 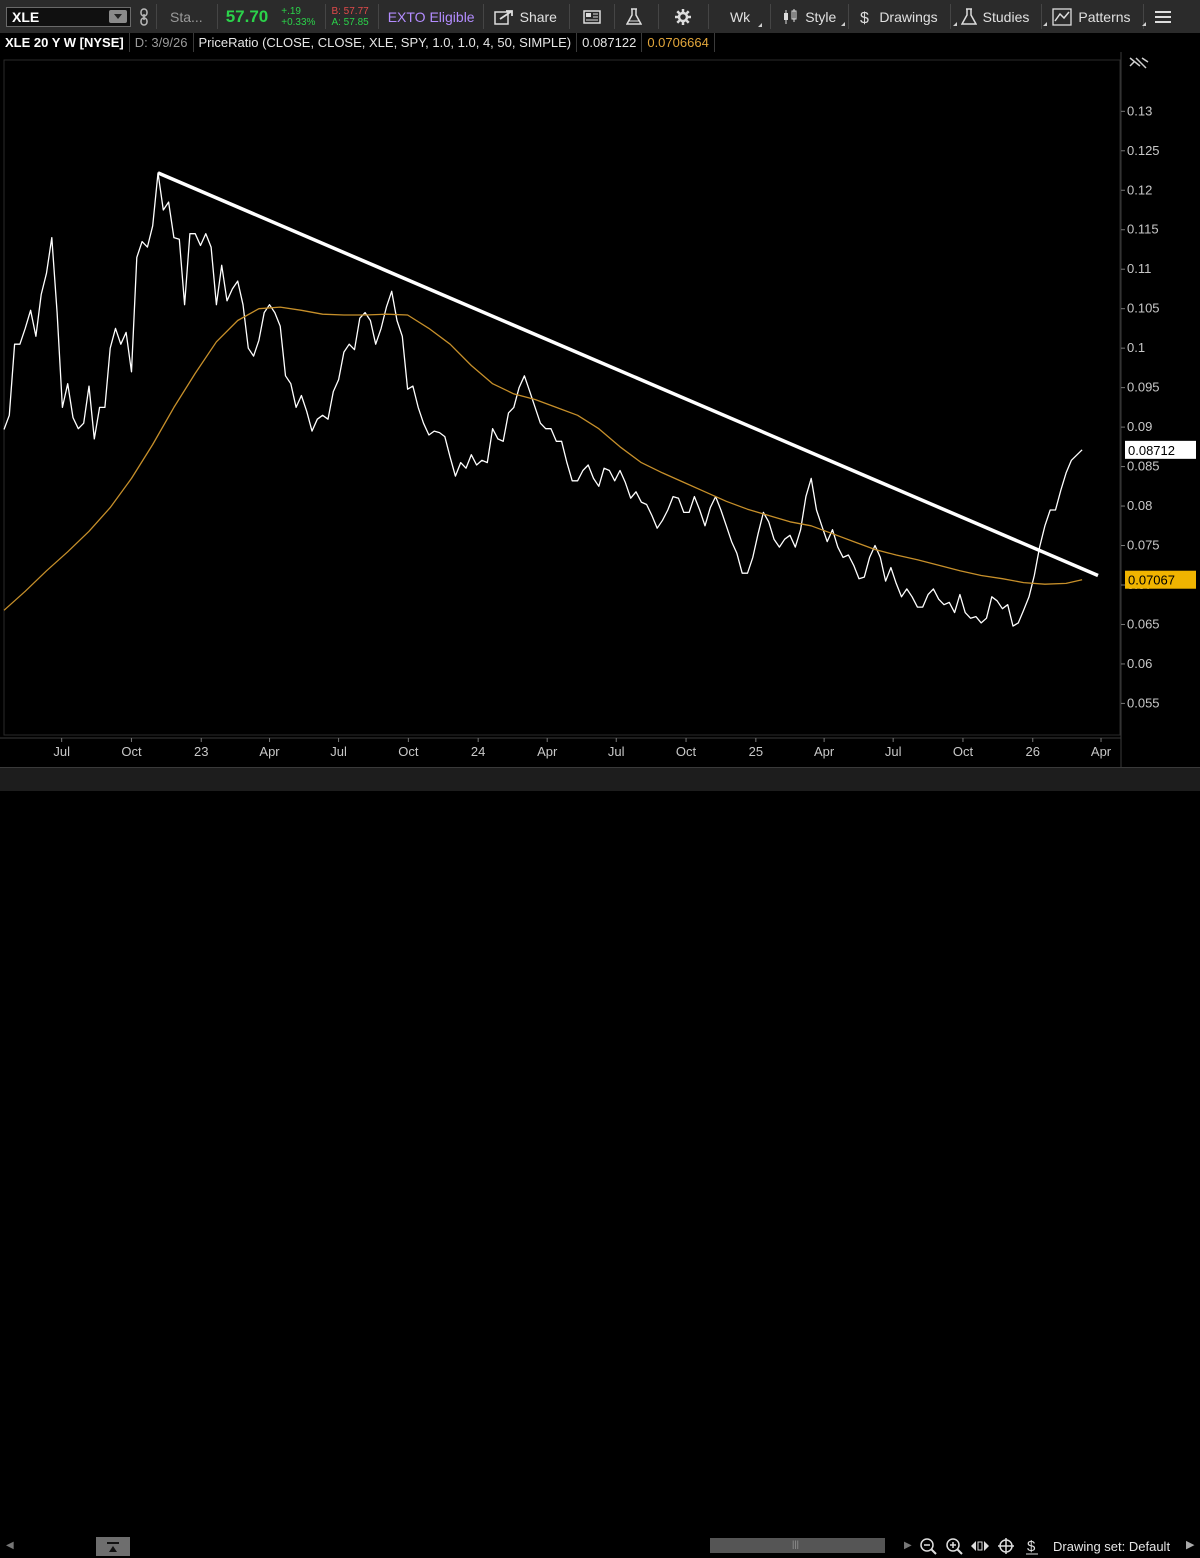 What do you see at coordinates (1143, 150) in the screenshot?
I see `y-tick-label: 0.125` at bounding box center [1143, 150].